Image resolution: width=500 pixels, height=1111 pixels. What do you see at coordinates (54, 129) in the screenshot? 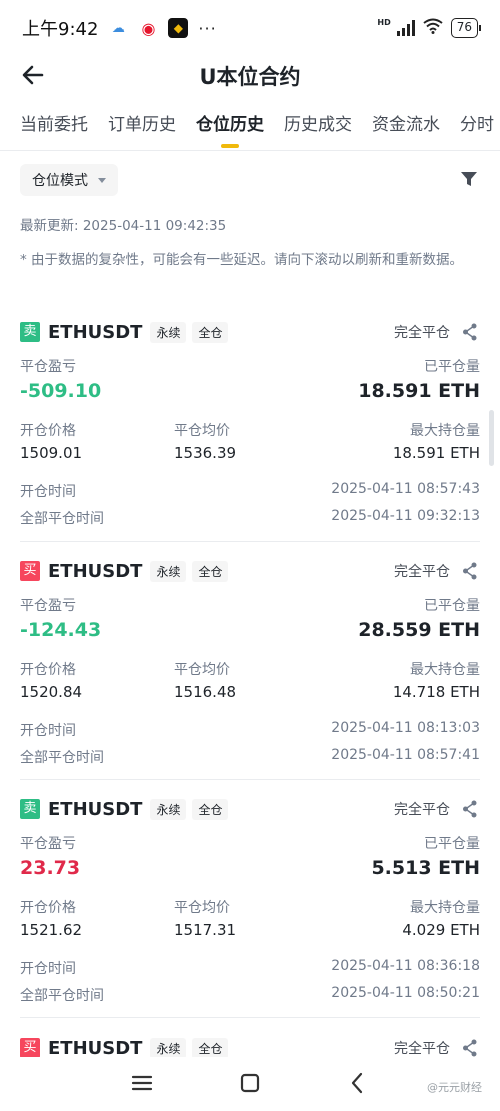
I see `tab-current-orders: 当前委托` at bounding box center [54, 129].